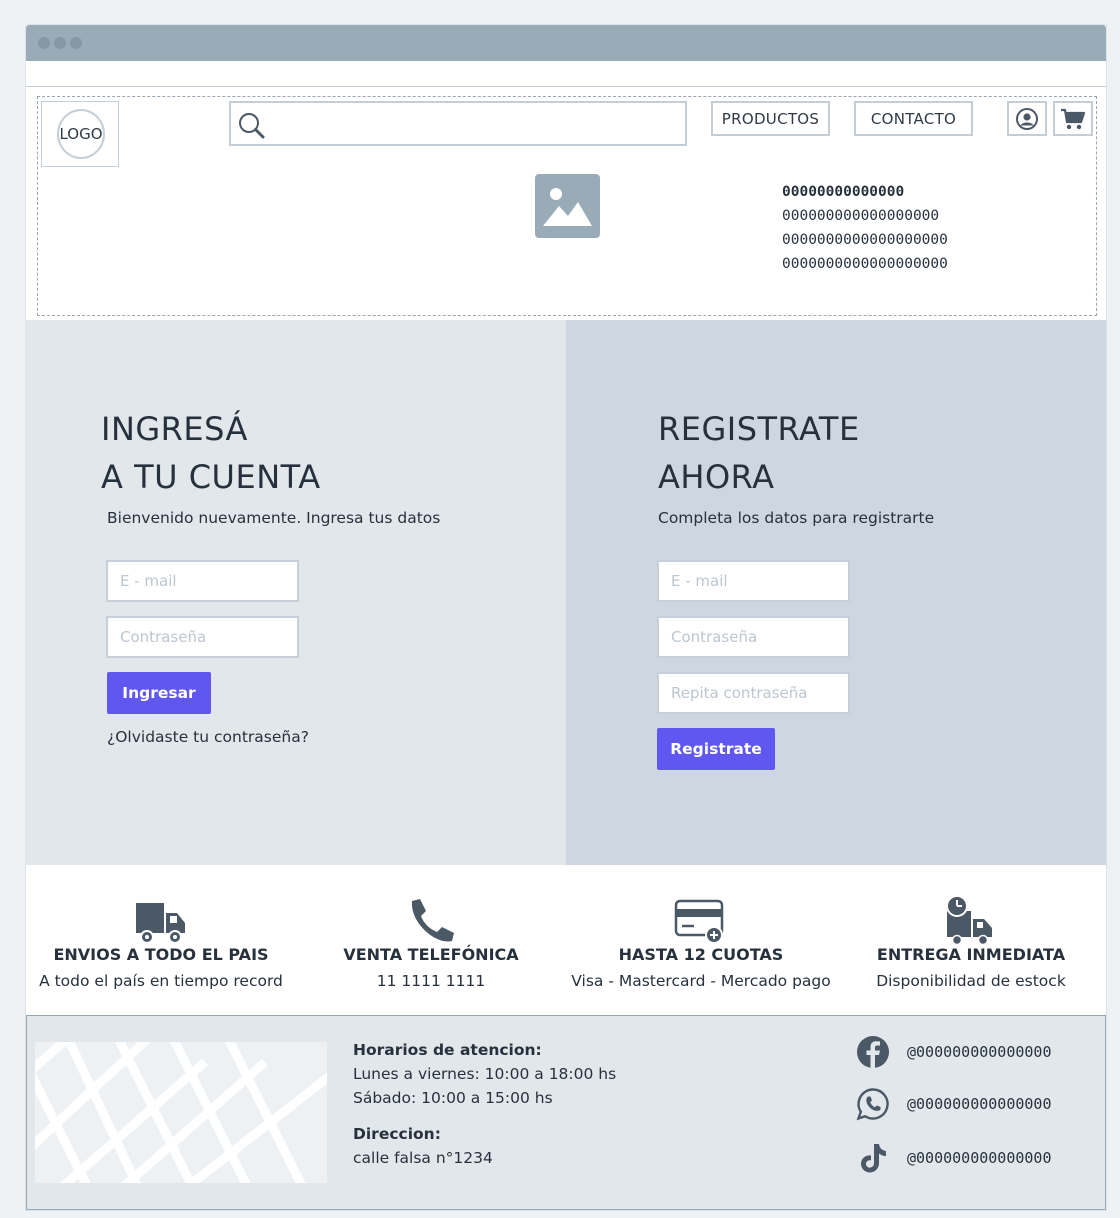 This screenshot has width=1120, height=1218. I want to click on forgot-password-link: ¿Olvidaste tu contraseña?, so click(208, 737).